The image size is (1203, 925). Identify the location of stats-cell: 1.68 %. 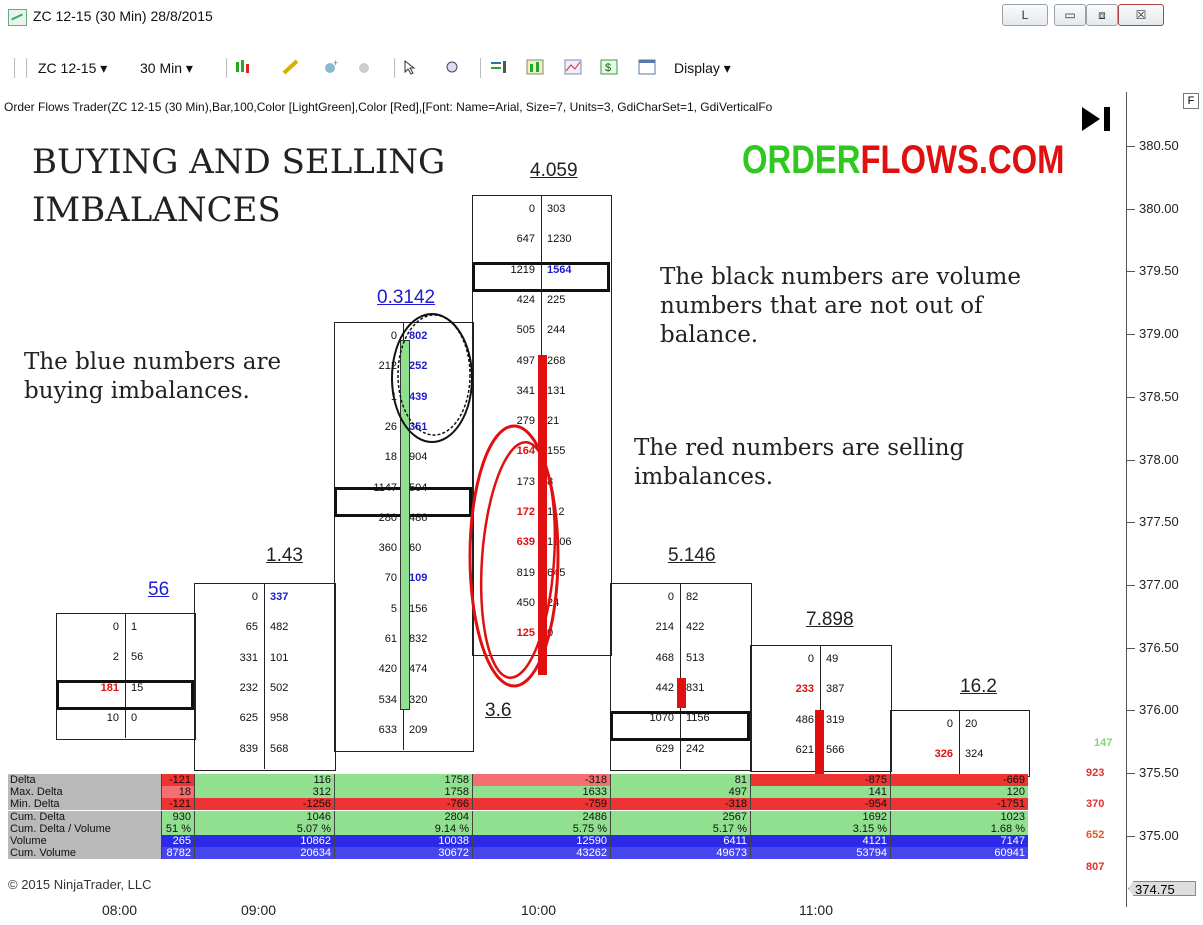
(959, 828).